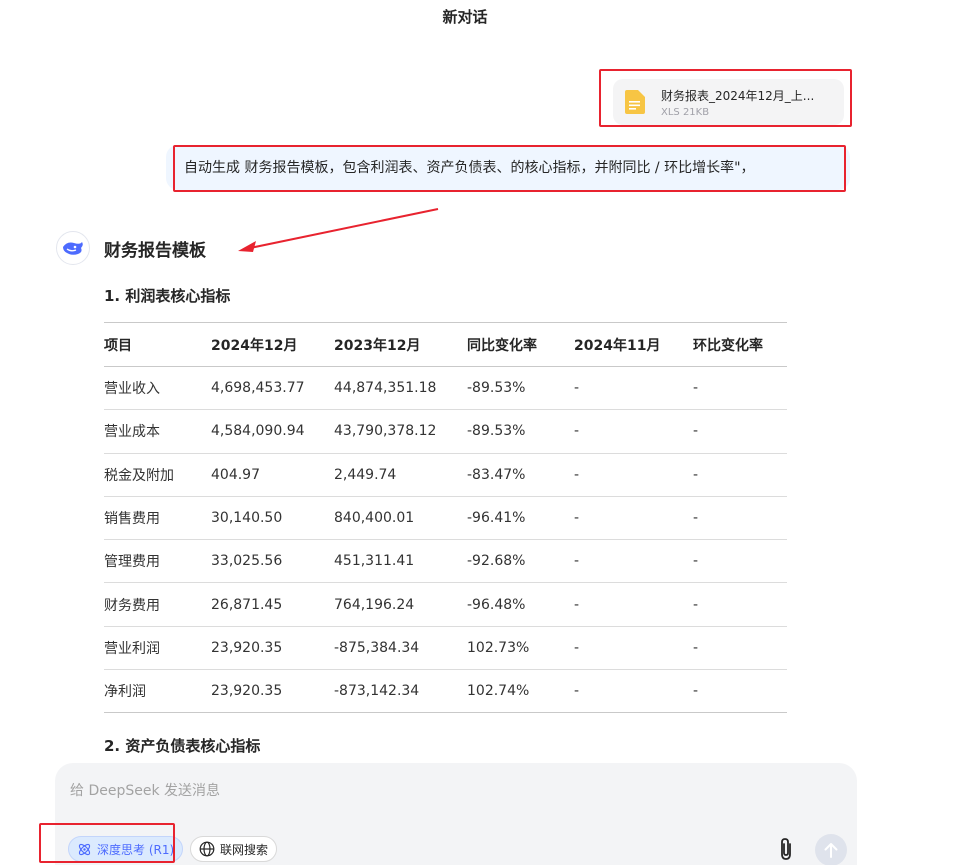  I want to click on table-row: 净利润 23,920.35 -873,142.34 102.74% - -, so click(445, 691).